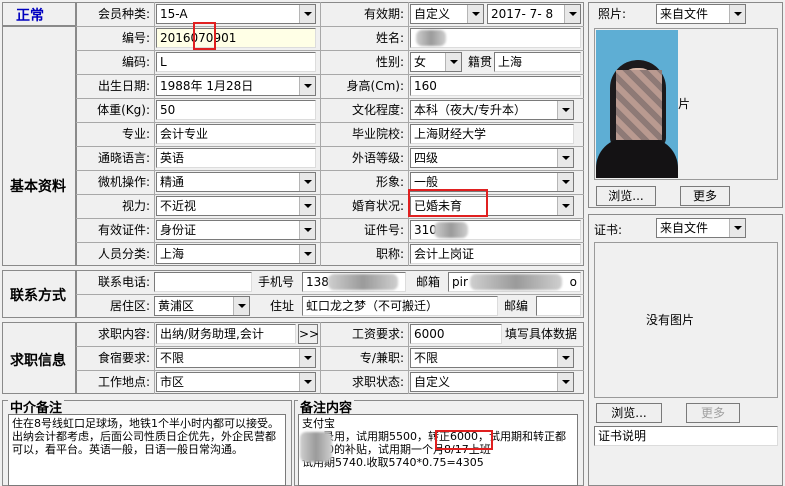 This screenshot has width=785, height=486. I want to click on weight-label: 体重(Kg):, so click(123, 110).